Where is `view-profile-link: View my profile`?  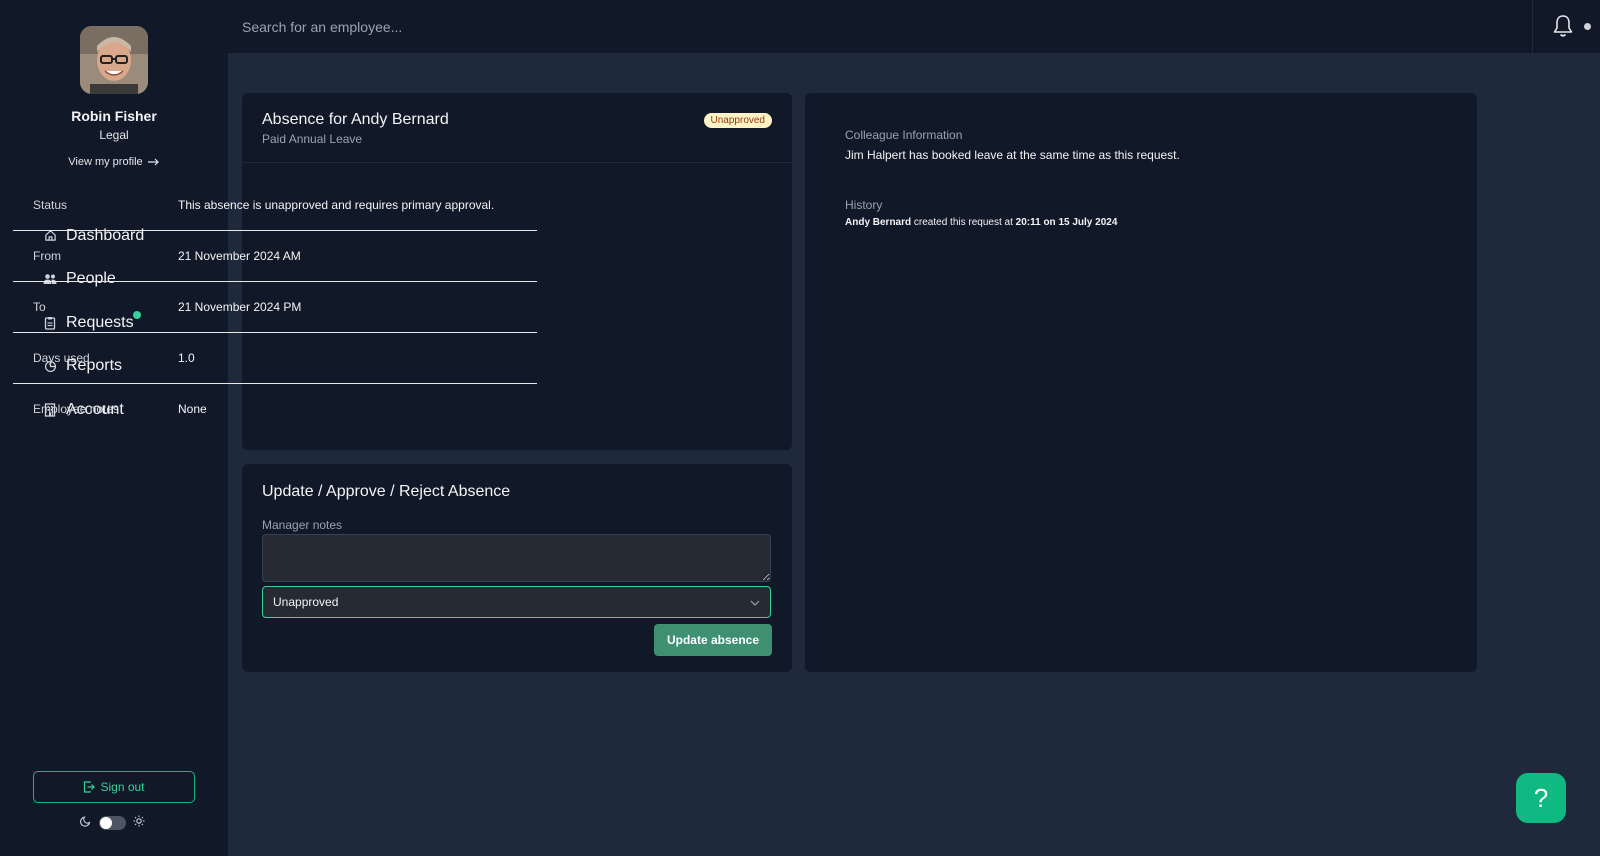
view-profile-link: View my profile is located at coordinates (114, 162).